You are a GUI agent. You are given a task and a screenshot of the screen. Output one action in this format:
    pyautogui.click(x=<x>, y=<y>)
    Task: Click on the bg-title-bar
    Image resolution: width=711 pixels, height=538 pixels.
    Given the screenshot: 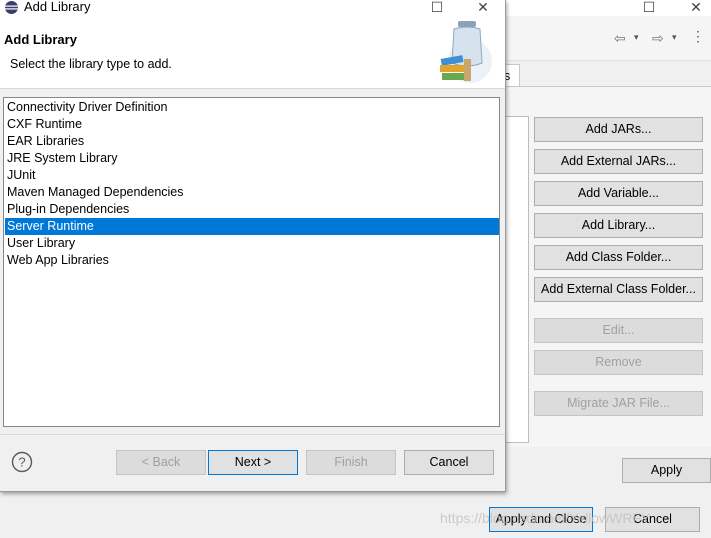 What is the action you would take?
    pyautogui.click(x=608, y=8)
    